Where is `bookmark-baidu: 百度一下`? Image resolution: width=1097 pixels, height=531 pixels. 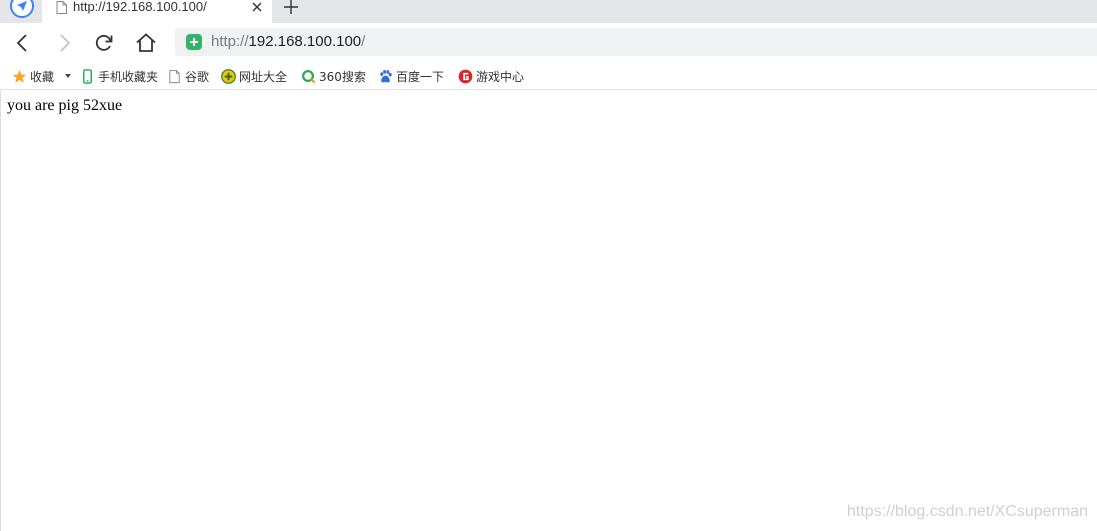
bookmark-baidu: 百度一下 is located at coordinates (411, 76).